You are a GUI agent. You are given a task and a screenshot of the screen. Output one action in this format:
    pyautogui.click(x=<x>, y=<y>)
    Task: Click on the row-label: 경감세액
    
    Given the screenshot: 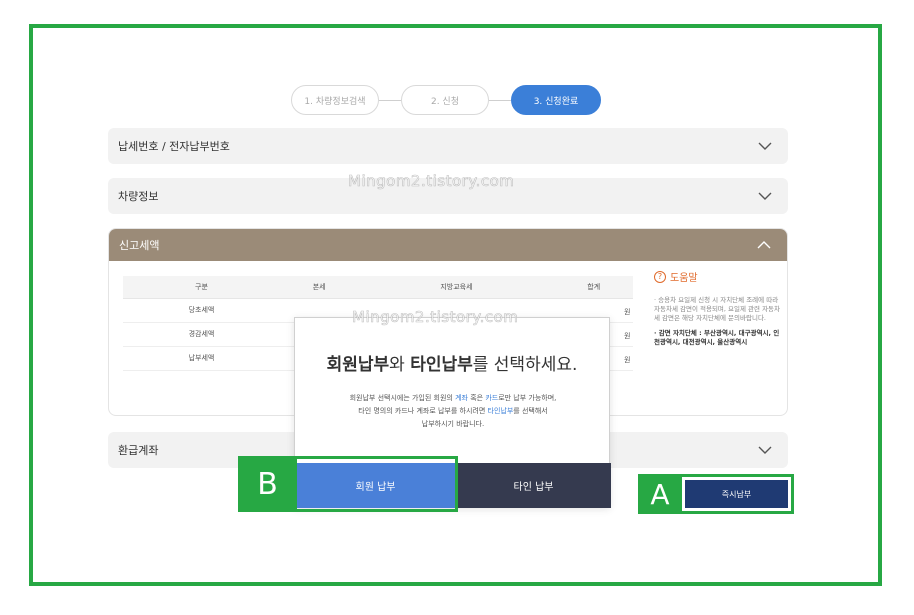 What is the action you would take?
    pyautogui.click(x=201, y=334)
    